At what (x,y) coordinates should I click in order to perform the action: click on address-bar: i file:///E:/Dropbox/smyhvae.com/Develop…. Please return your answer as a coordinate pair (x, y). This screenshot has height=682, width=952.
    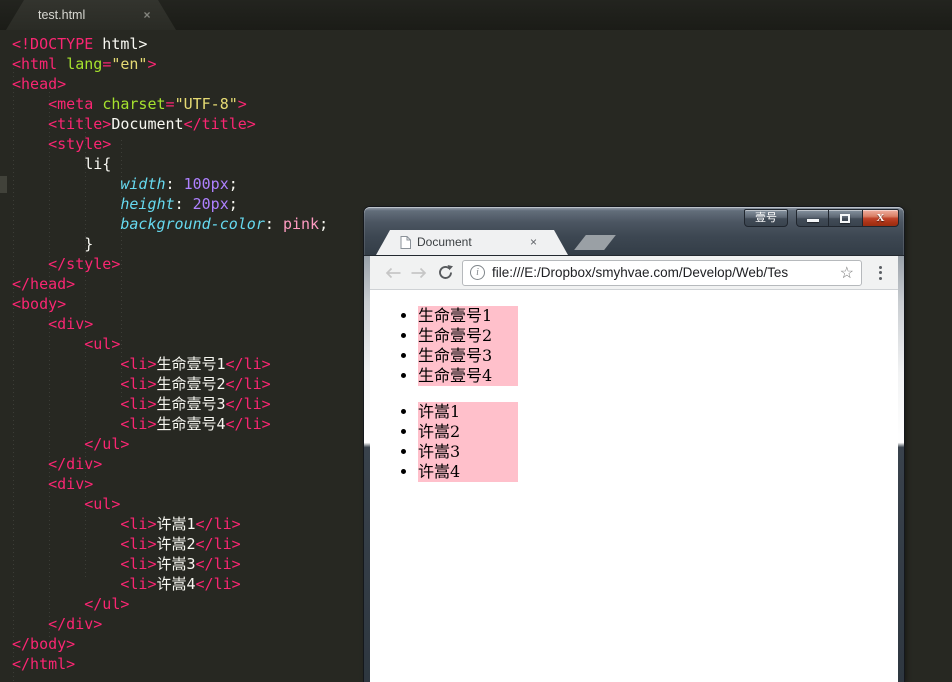
    Looking at the image, I should click on (662, 272).